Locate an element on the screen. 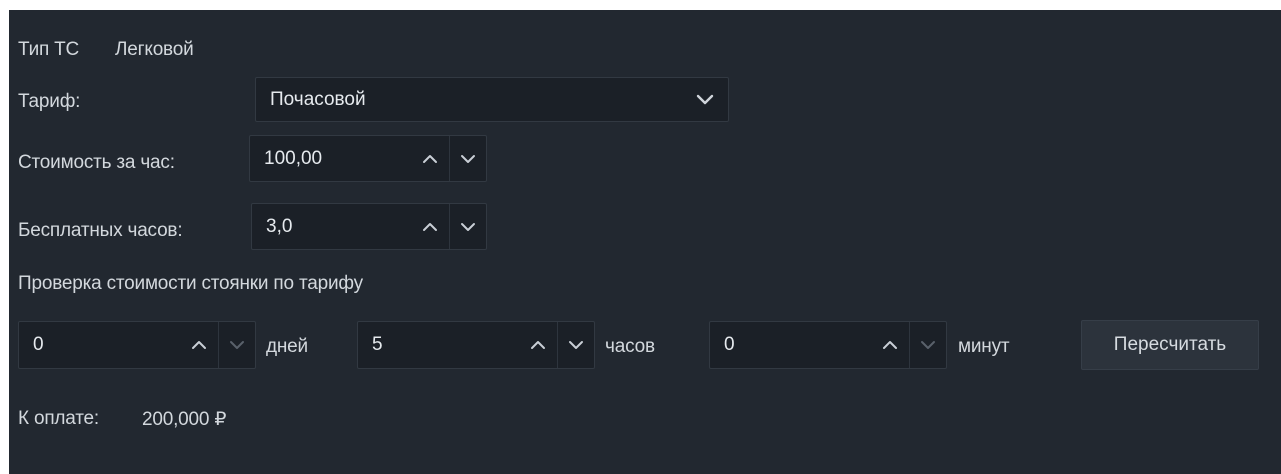 The height and width of the screenshot is (474, 1281). hourly-cost-stepper: 100,00 is located at coordinates (368, 158).